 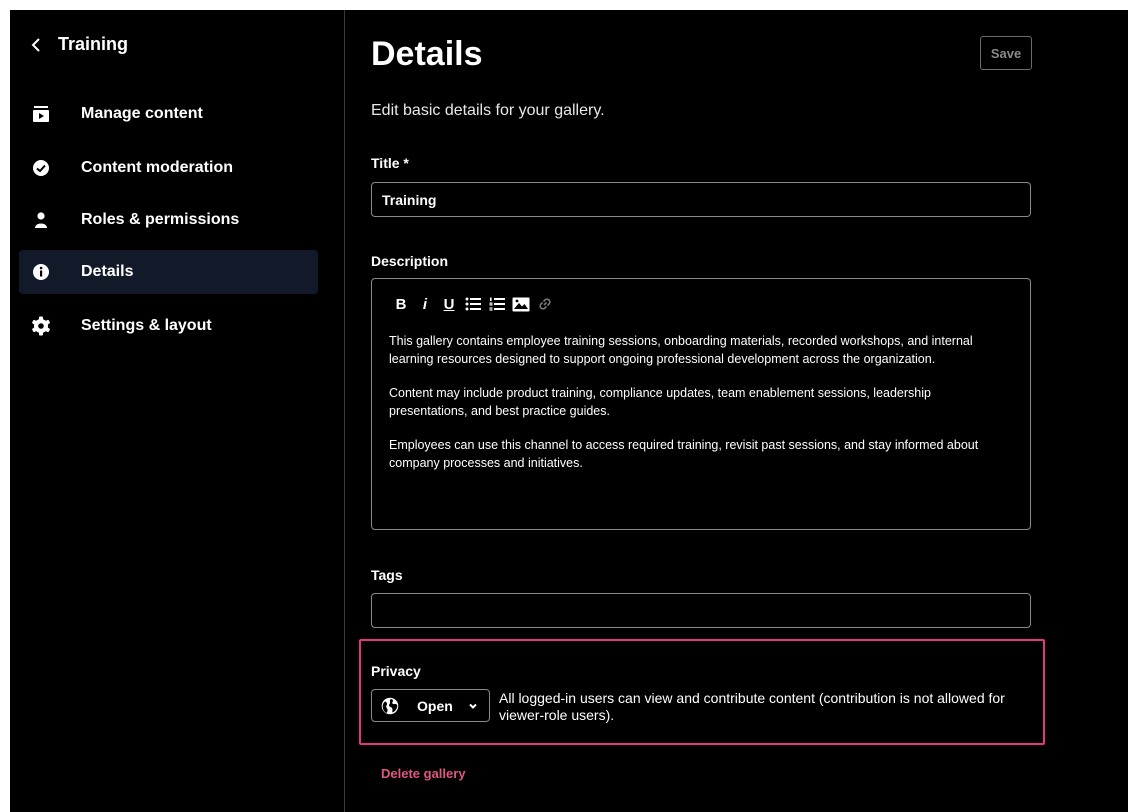 I want to click on numbered-list-icon, so click(x=497, y=304).